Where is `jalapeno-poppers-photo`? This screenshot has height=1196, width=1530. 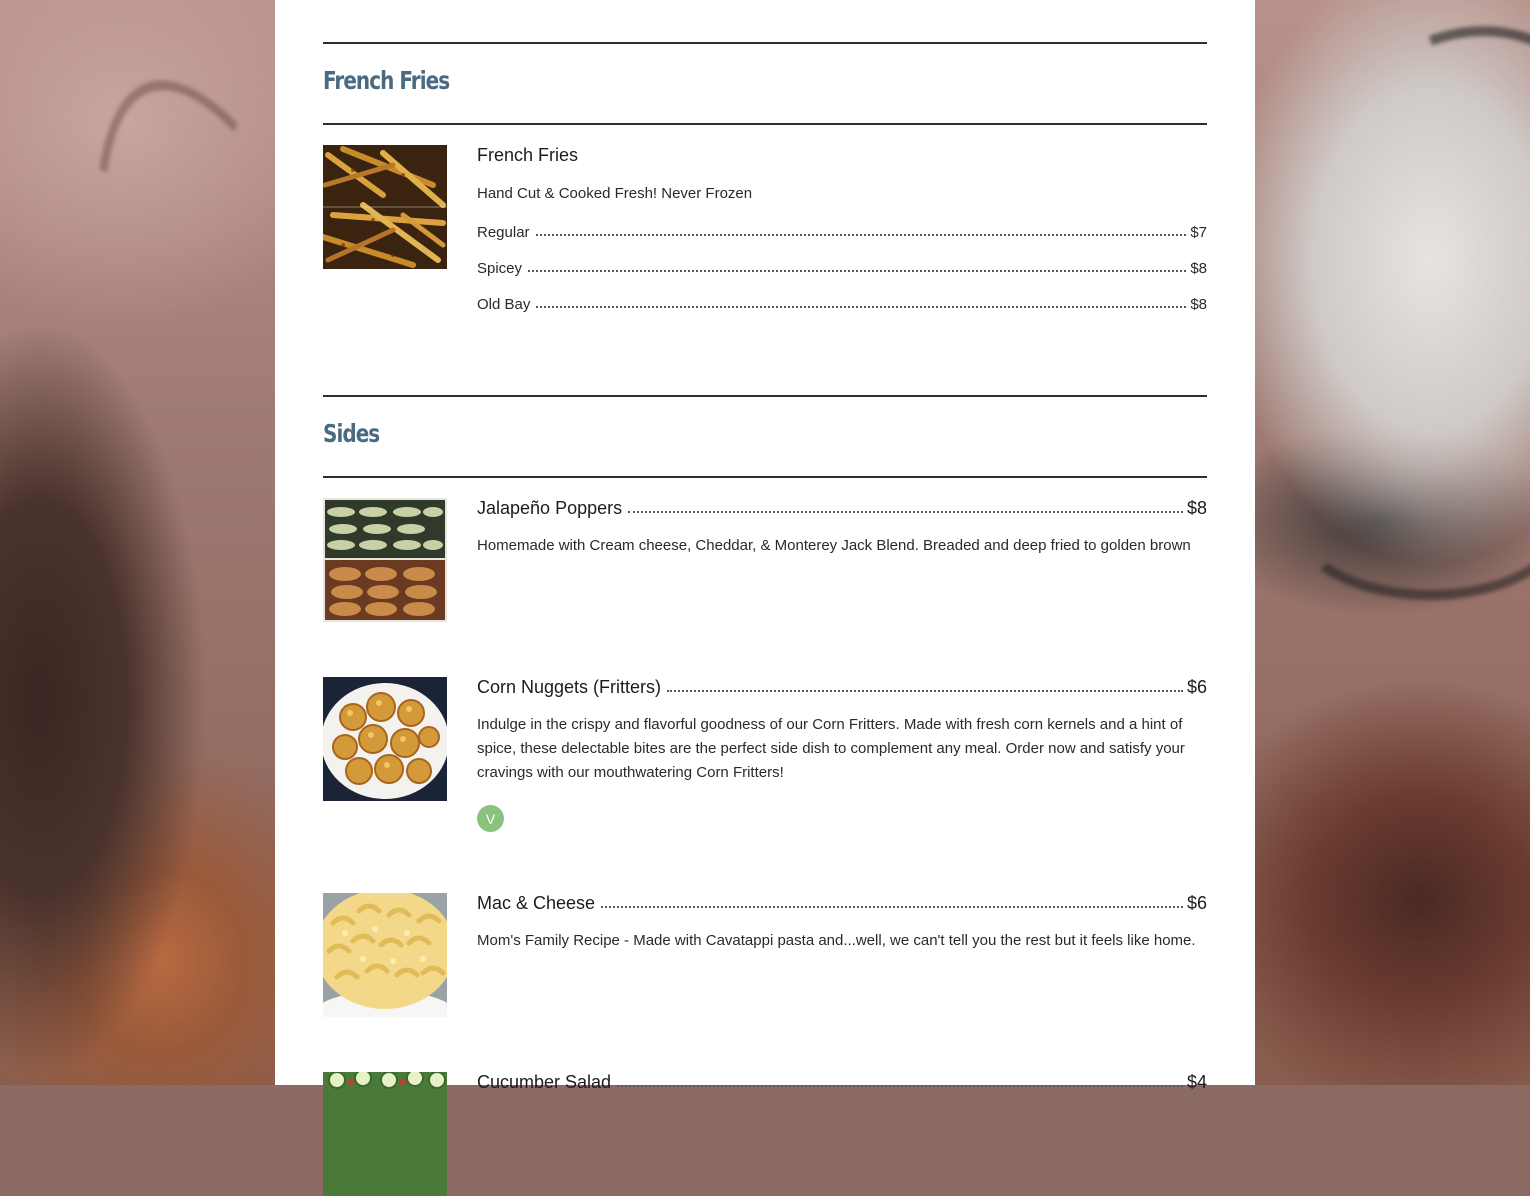
jalapeno-poppers-photo is located at coordinates (385, 560).